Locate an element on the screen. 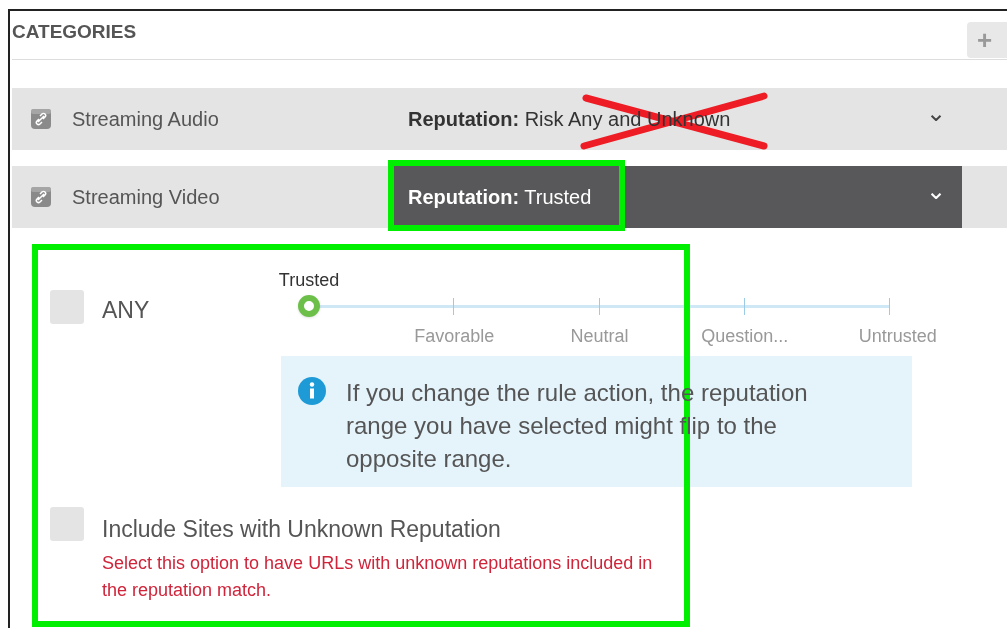  checkbox-label: ANY is located at coordinates (126, 310).